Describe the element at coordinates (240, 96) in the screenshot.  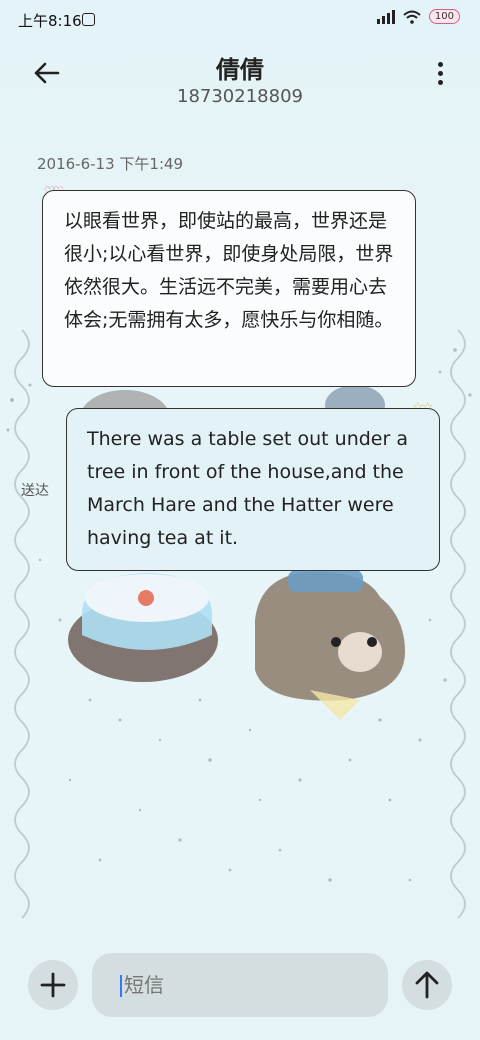
I see `contact-phone-number: 18730218809` at that location.